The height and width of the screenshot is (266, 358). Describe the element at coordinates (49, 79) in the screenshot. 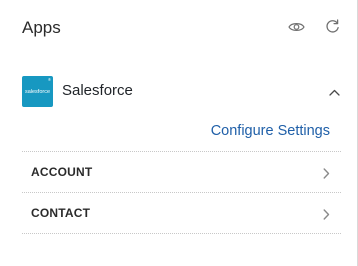

I see `logo-mark: ®` at that location.